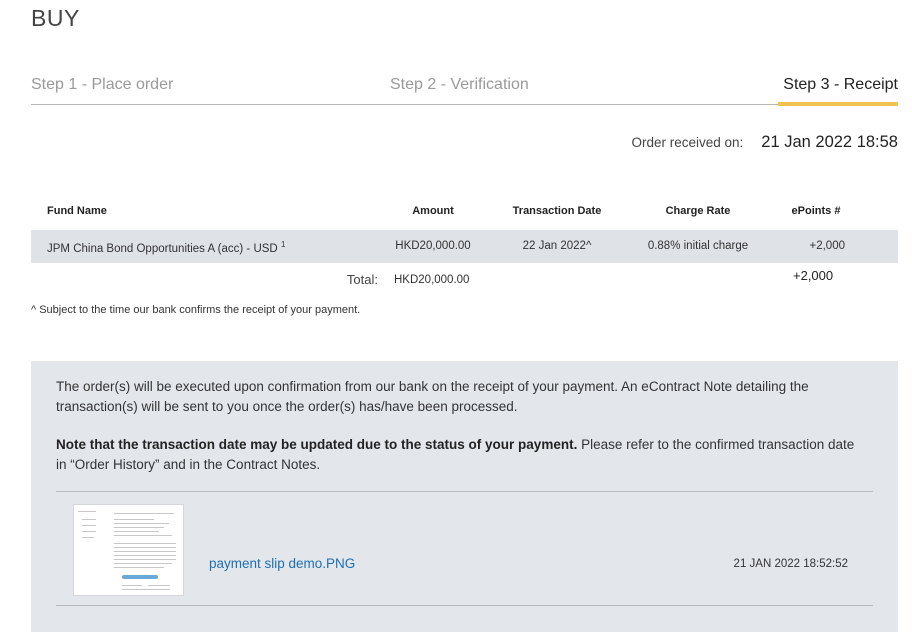 This screenshot has height=640, width=912. What do you see at coordinates (55, 18) in the screenshot?
I see `page-title: BUY` at bounding box center [55, 18].